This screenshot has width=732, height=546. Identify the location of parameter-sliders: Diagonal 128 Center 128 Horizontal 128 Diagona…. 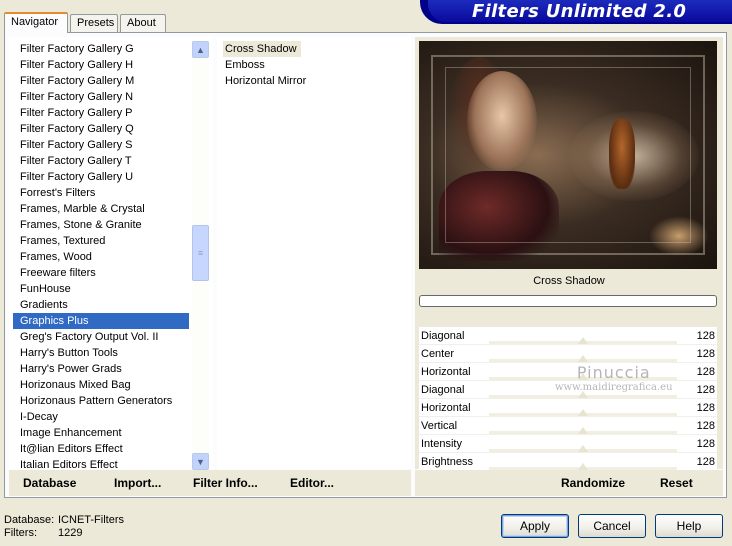
(568, 399).